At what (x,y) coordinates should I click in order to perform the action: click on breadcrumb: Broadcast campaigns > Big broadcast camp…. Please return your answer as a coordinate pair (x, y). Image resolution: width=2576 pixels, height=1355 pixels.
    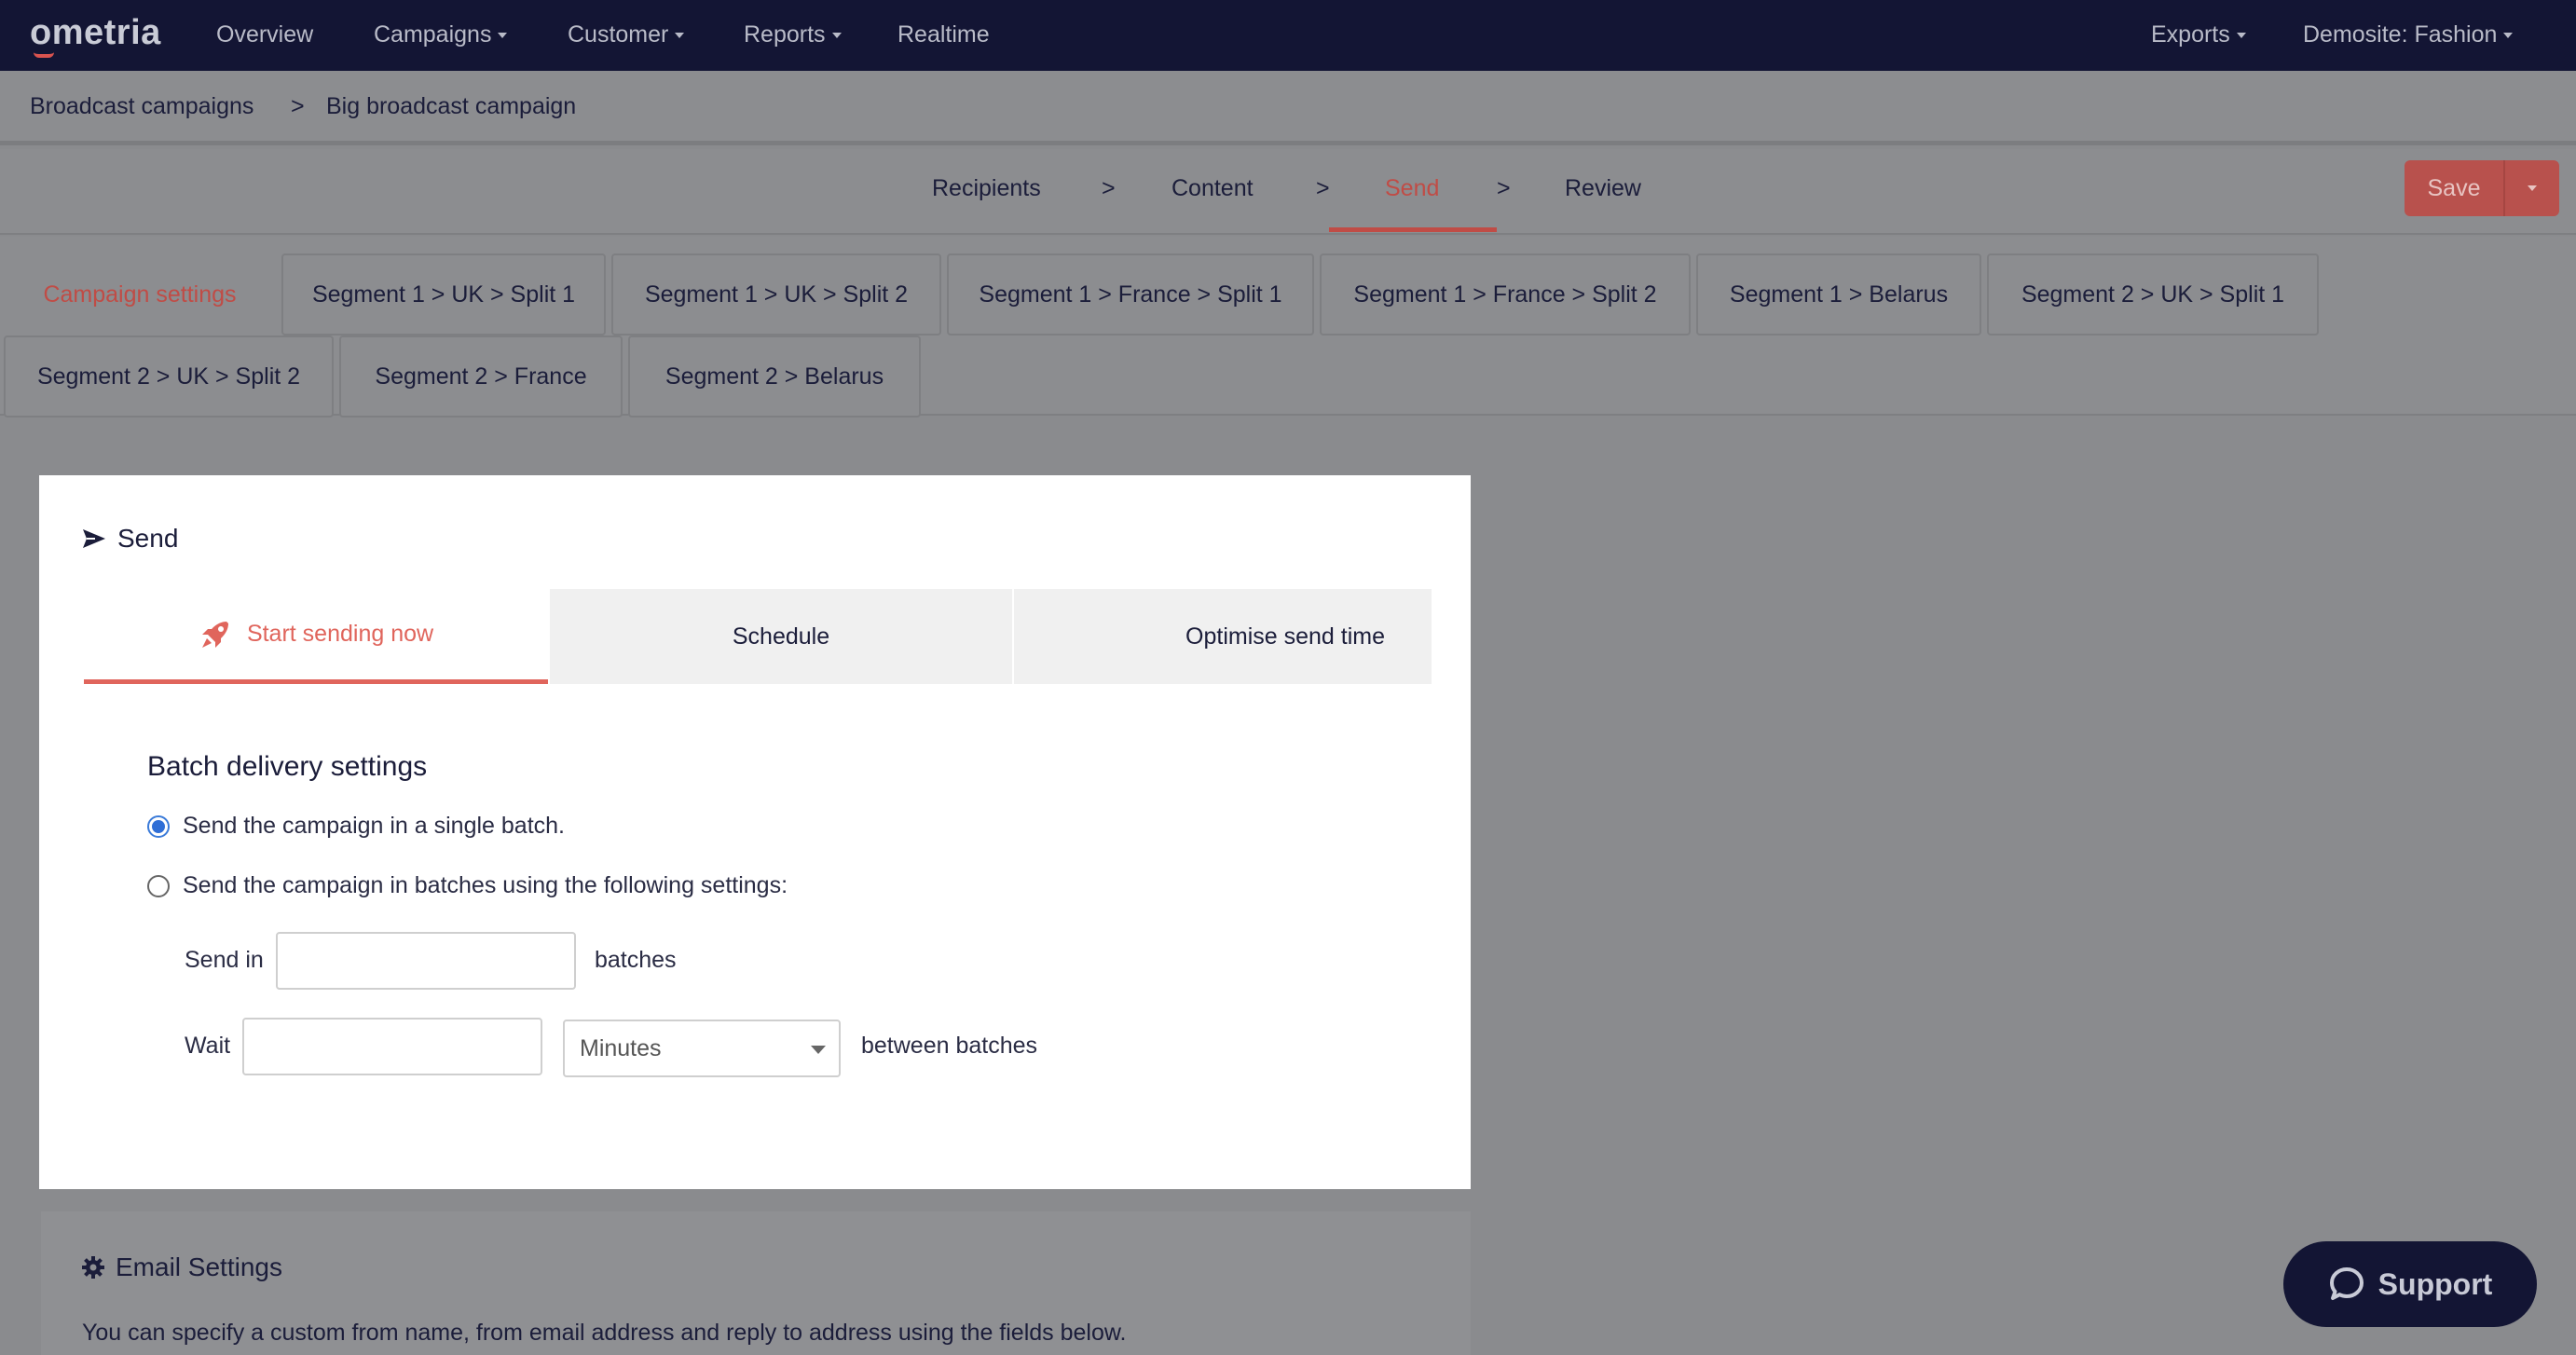
    Looking at the image, I should click on (1288, 108).